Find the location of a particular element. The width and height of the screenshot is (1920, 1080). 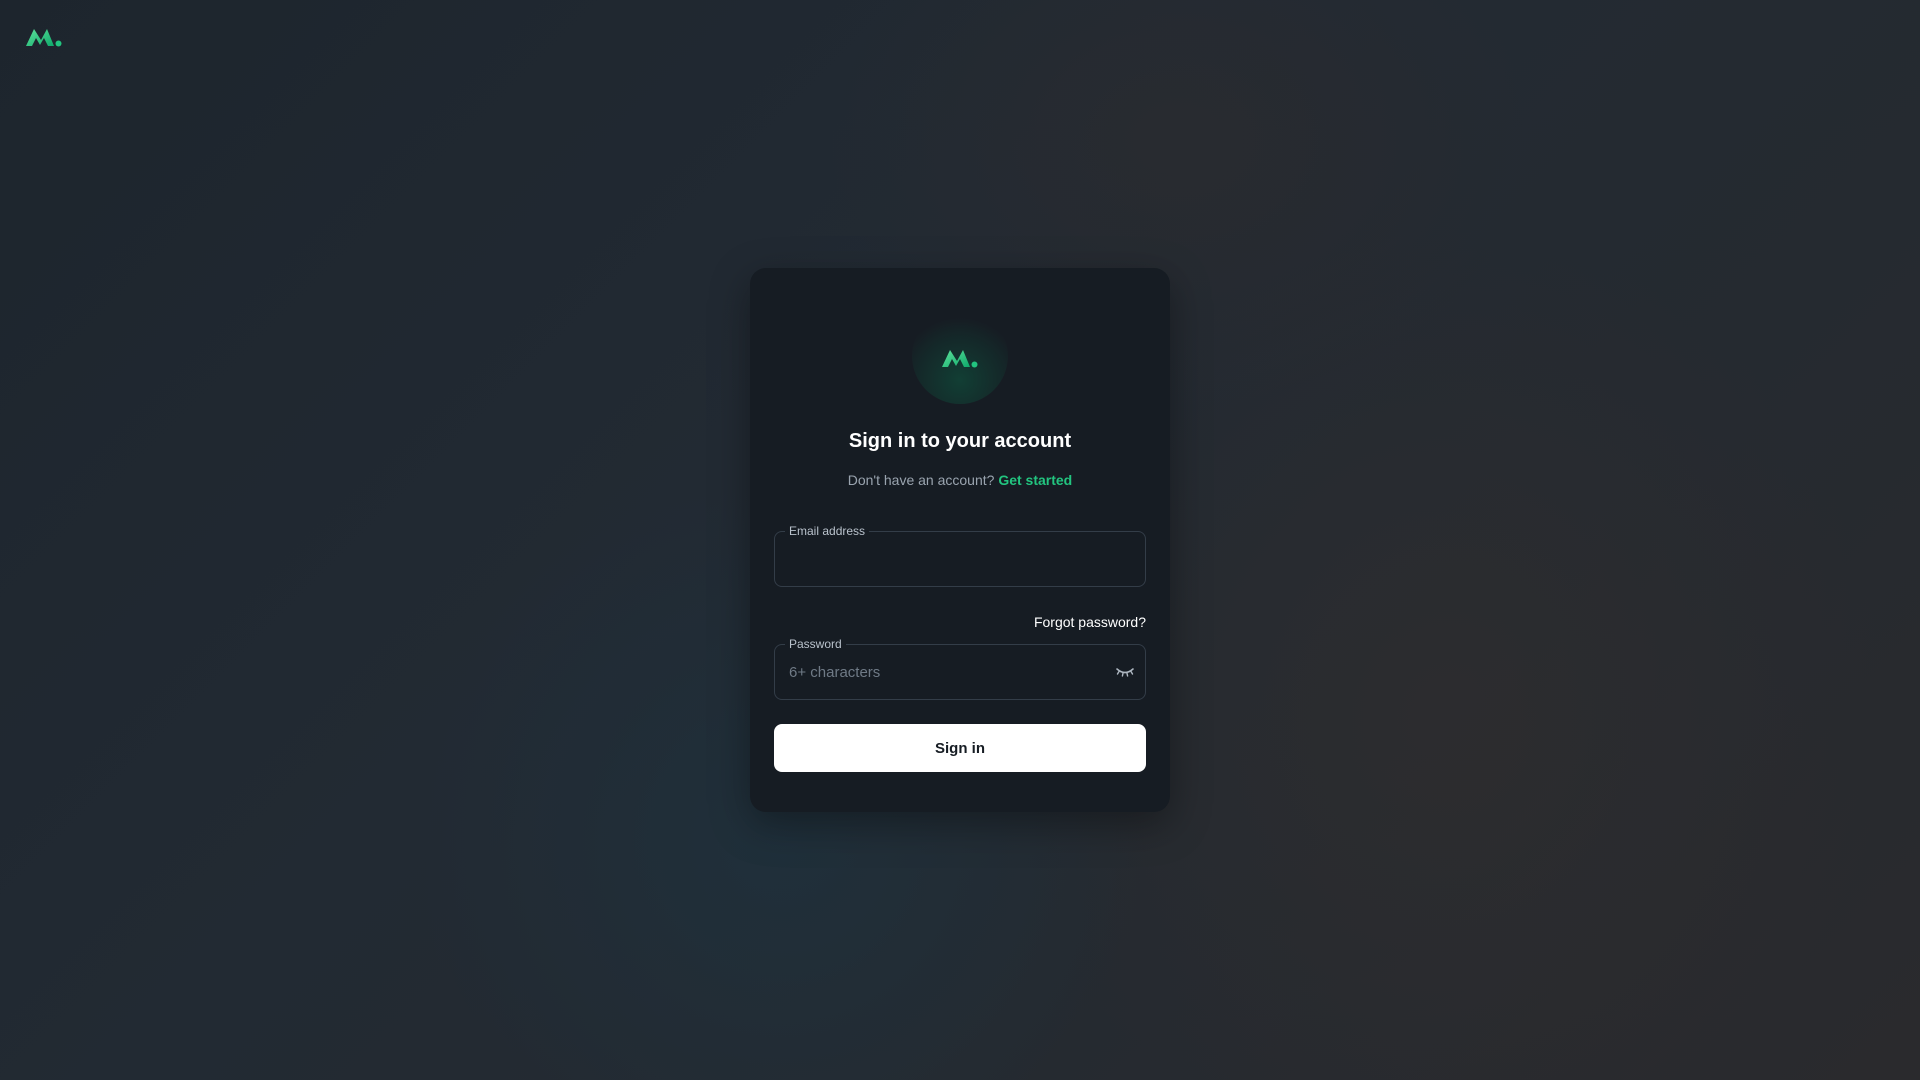

password-input is located at coordinates (960, 672).